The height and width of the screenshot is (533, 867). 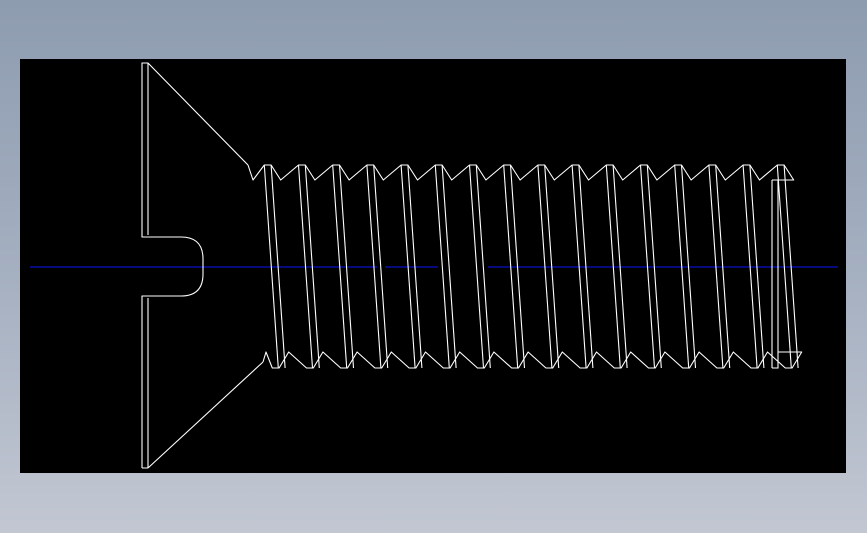 I want to click on thread-bottom-profile, so click(x=532, y=360).